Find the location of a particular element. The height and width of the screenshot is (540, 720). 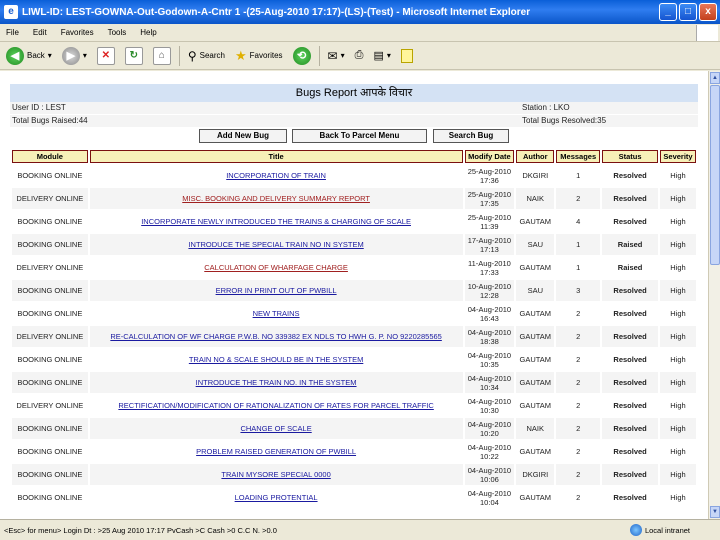

search-icon: ⚲ is located at coordinates (192, 55).